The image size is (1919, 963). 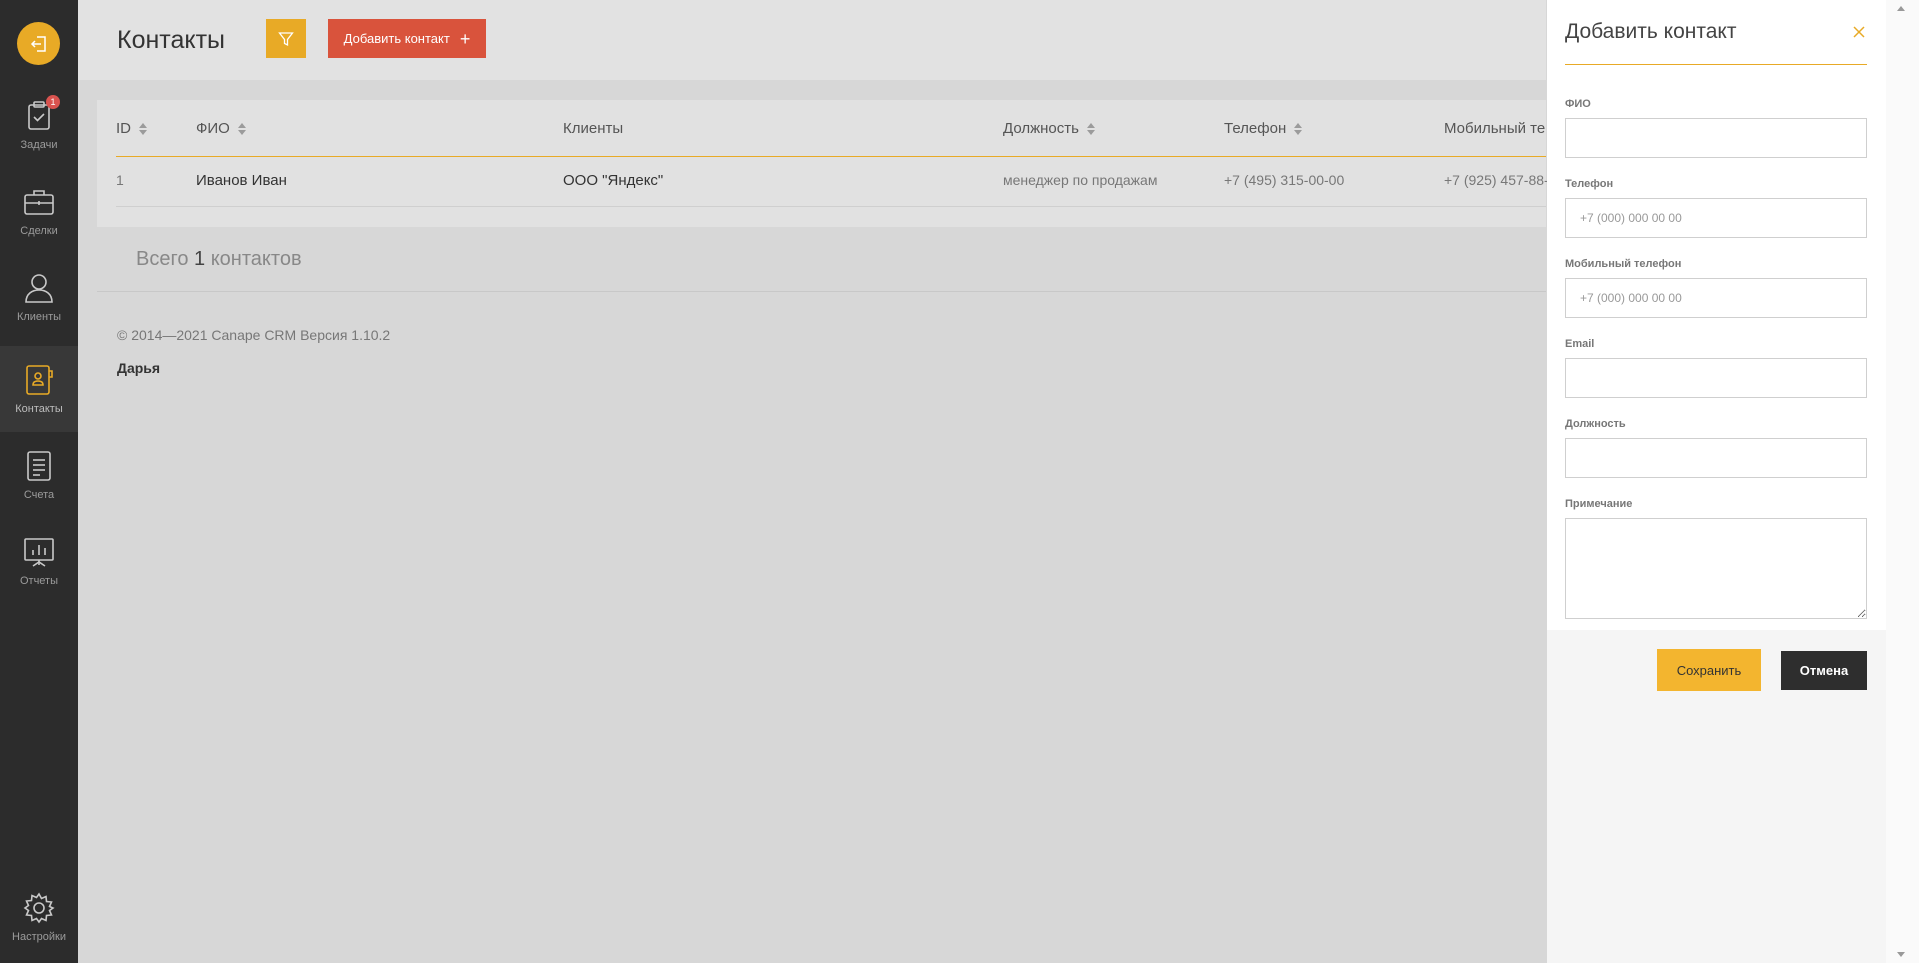 What do you see at coordinates (53, 102) in the screenshot?
I see `tasks-badge: 1` at bounding box center [53, 102].